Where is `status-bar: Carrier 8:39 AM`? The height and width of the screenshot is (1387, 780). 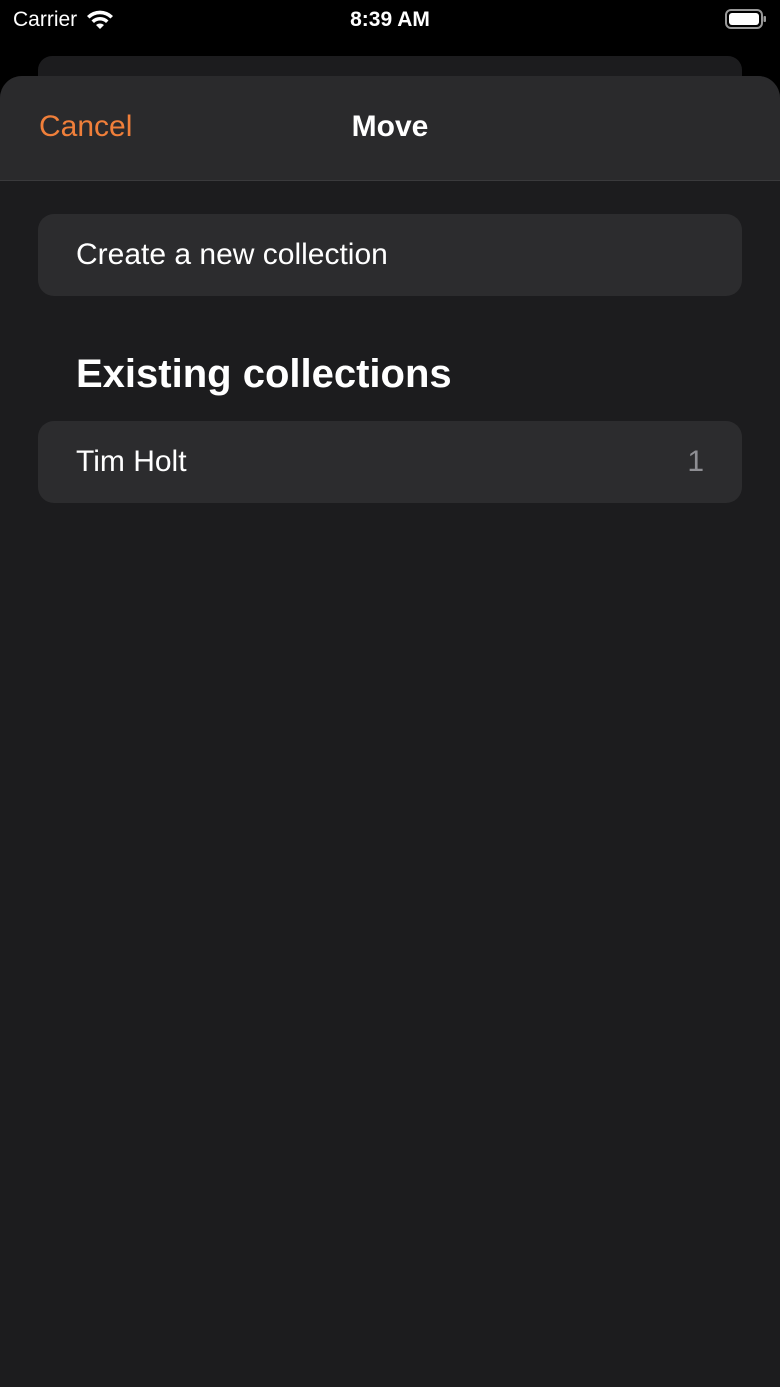 status-bar: Carrier 8:39 AM is located at coordinates (390, 20).